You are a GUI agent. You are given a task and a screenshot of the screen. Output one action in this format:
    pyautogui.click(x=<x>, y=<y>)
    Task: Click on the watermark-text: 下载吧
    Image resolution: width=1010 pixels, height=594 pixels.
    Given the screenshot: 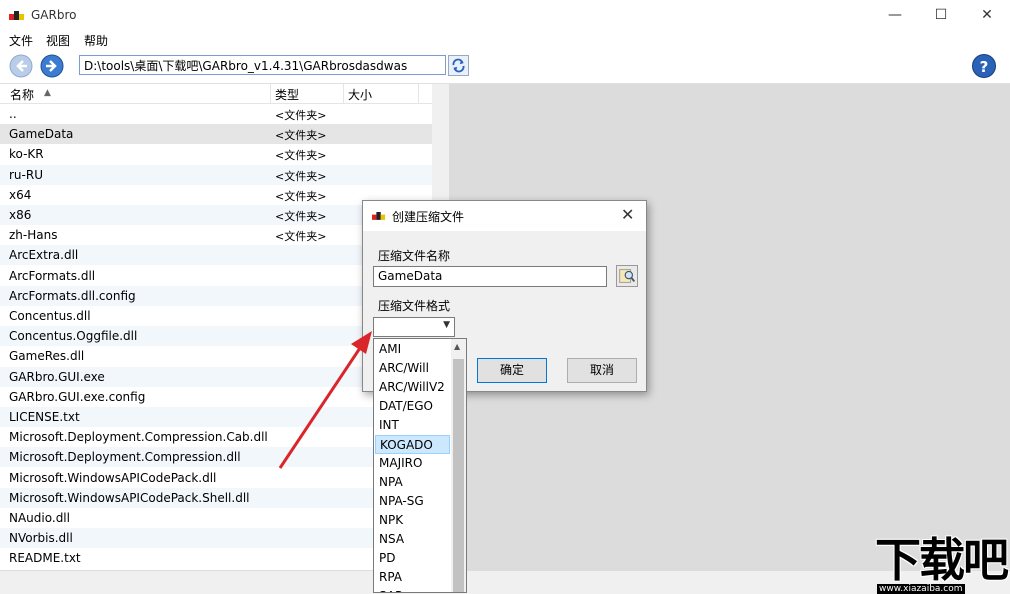 What is the action you would take?
    pyautogui.click(x=942, y=560)
    